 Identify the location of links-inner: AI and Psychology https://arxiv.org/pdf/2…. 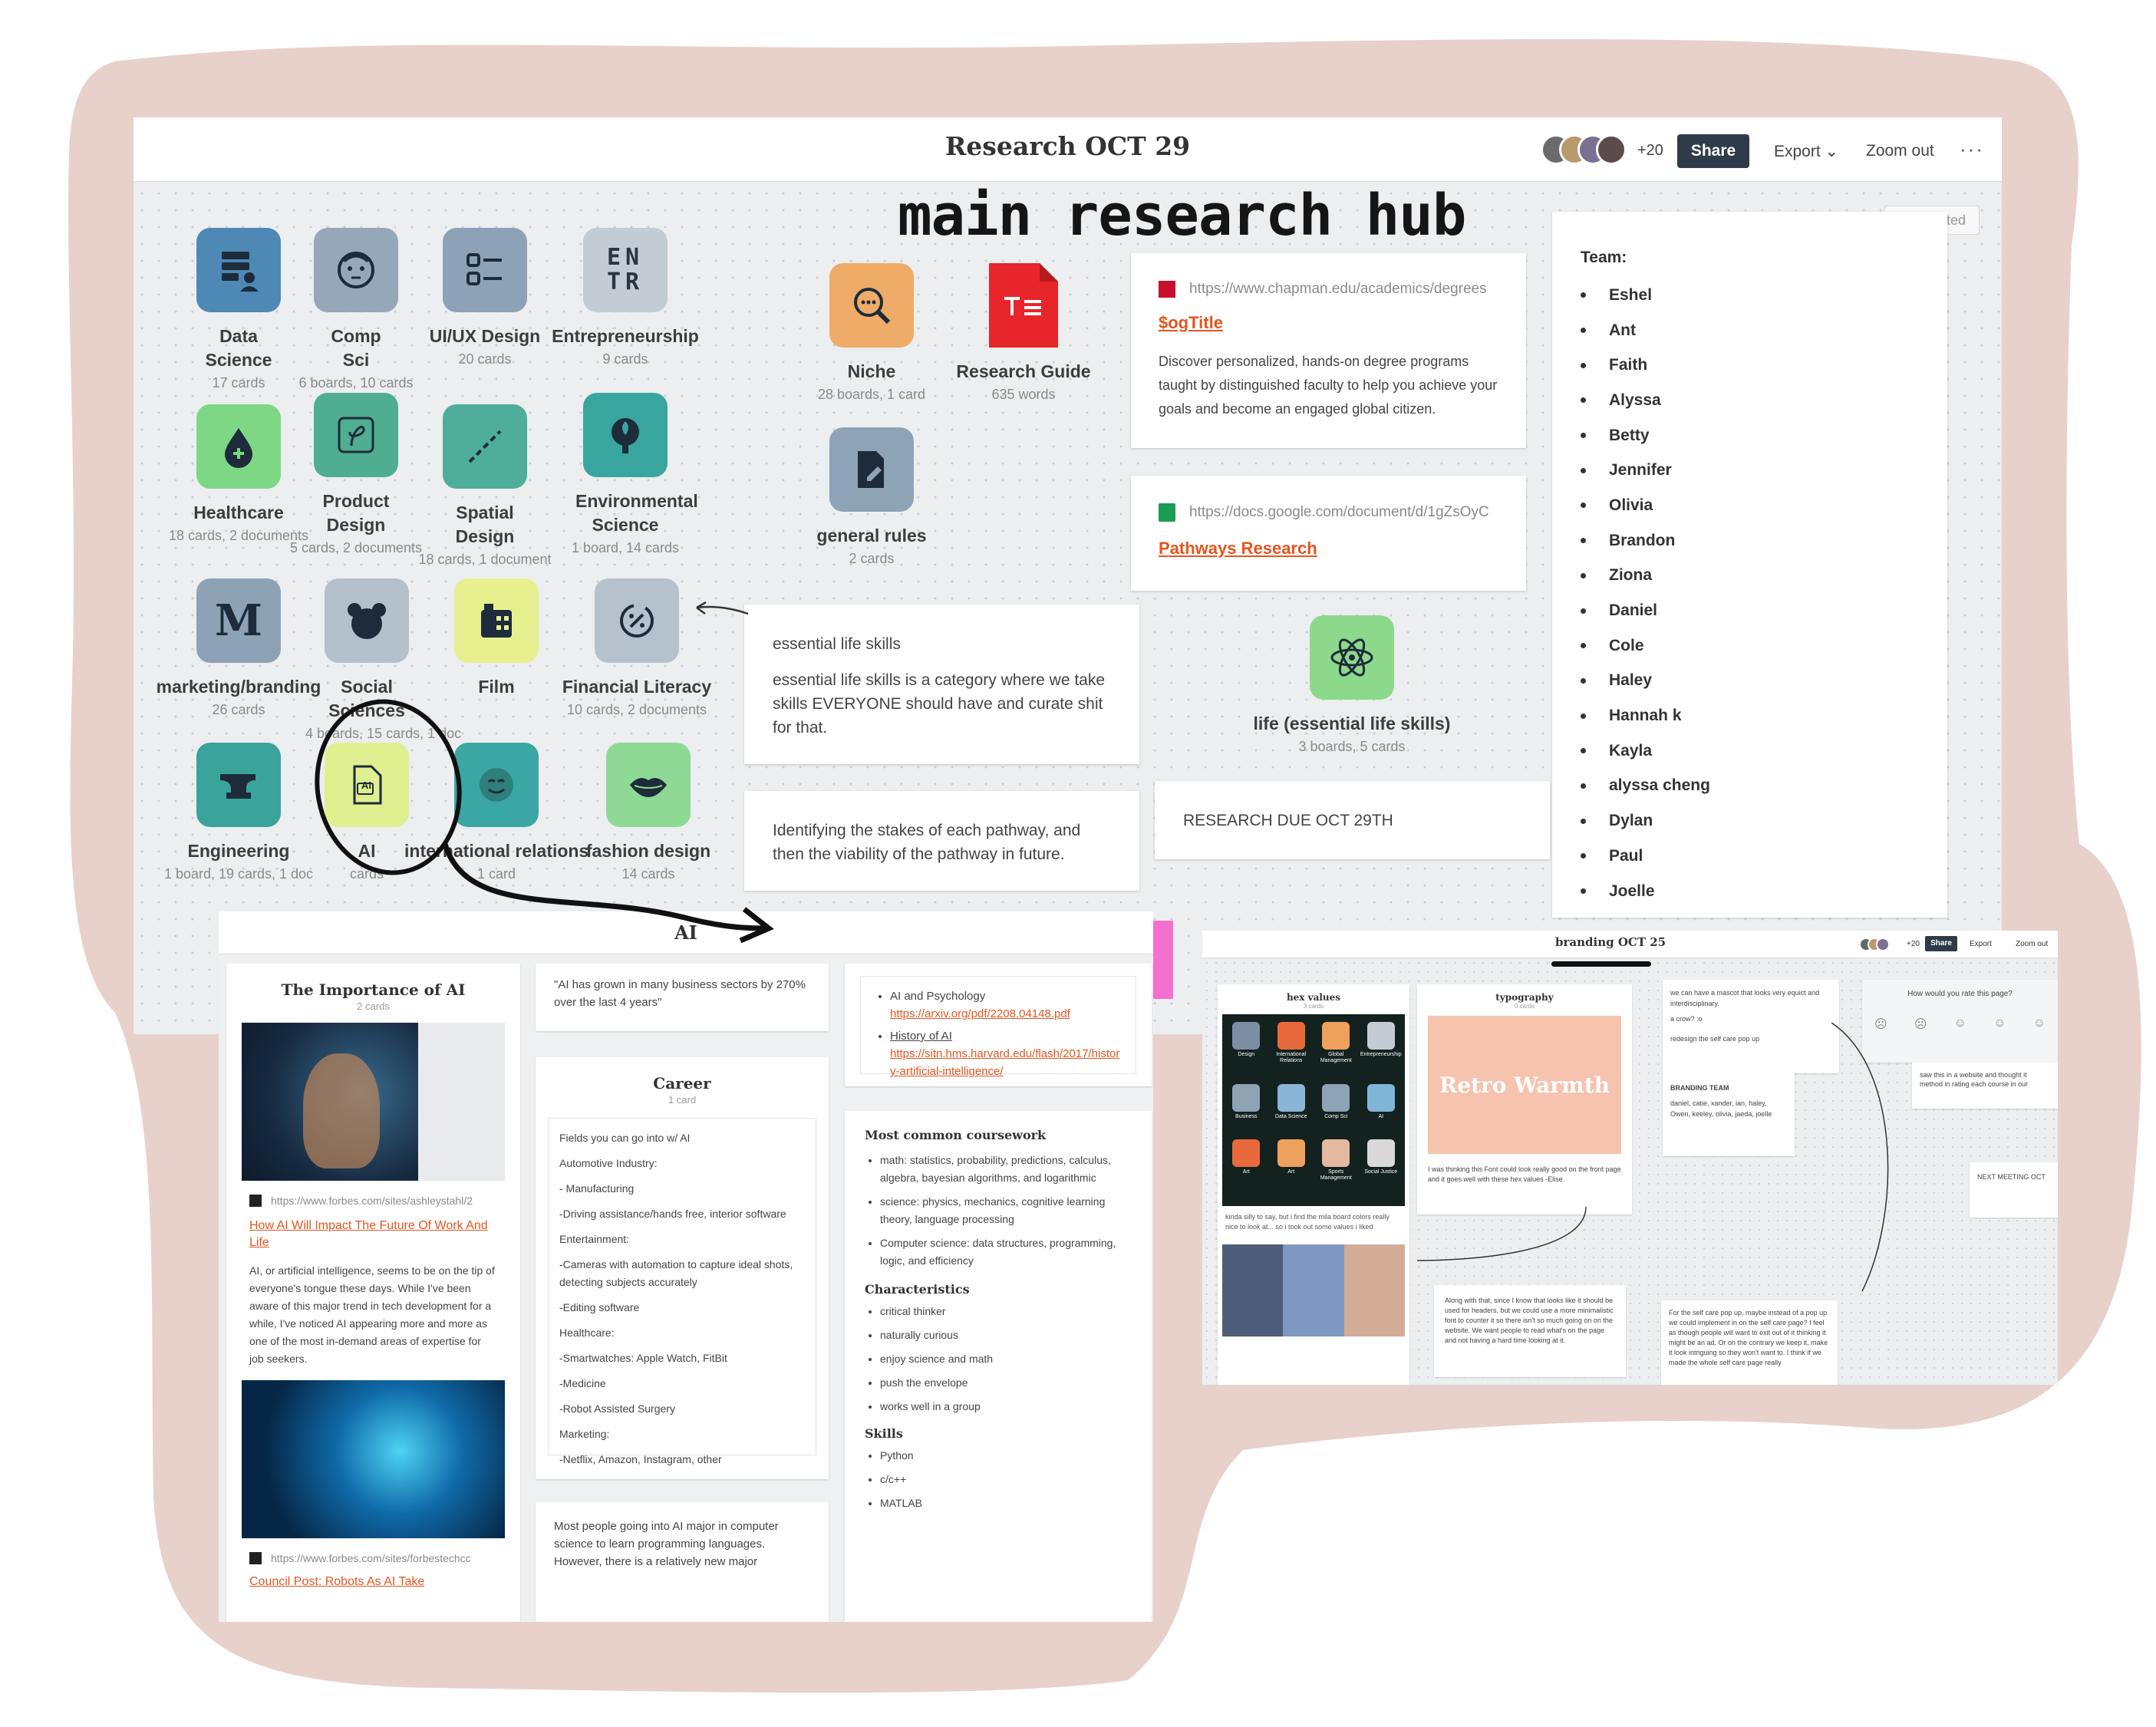
(998, 1027).